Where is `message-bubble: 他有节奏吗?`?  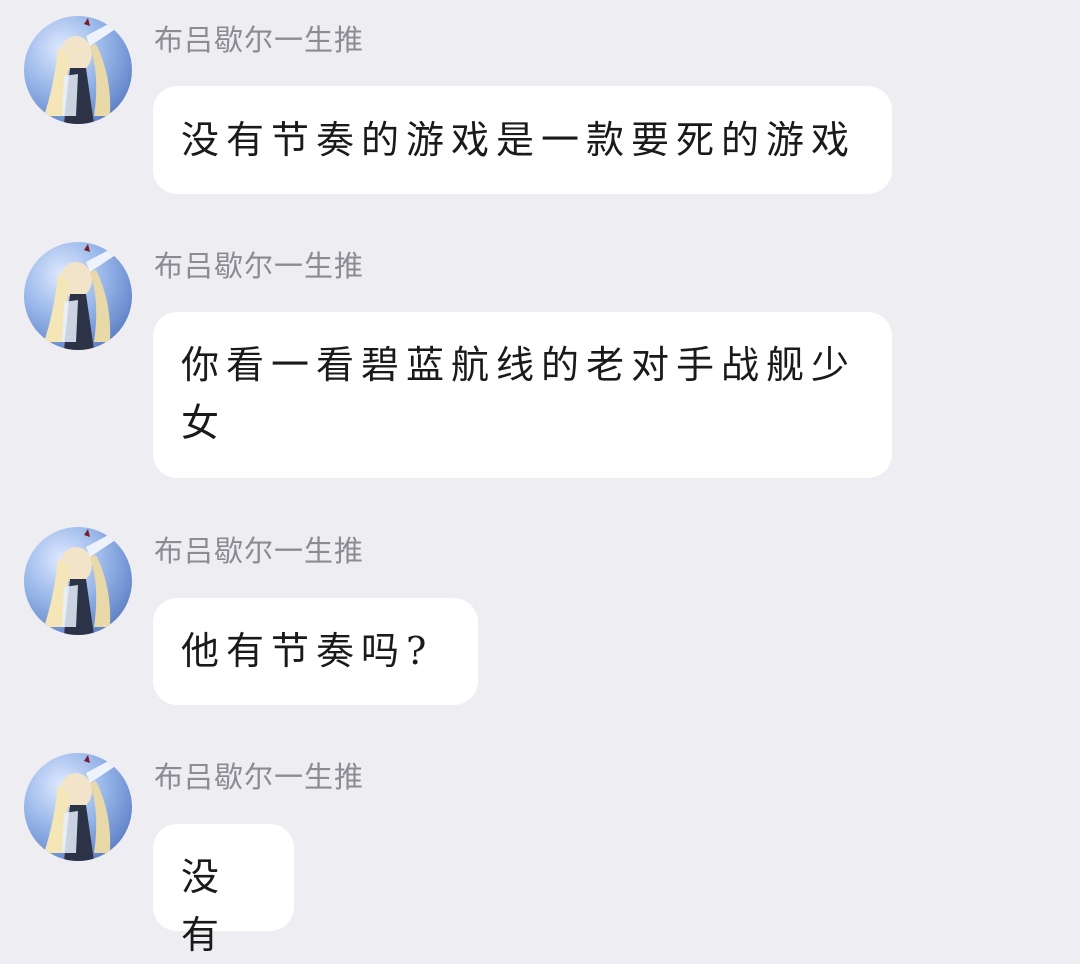 message-bubble: 他有节奏吗? is located at coordinates (315, 651).